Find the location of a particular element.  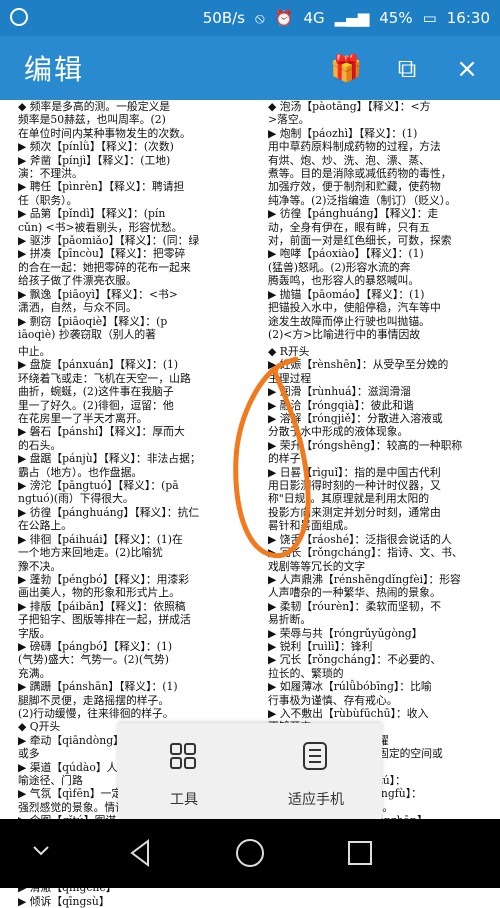

home-icon is located at coordinates (250, 853).